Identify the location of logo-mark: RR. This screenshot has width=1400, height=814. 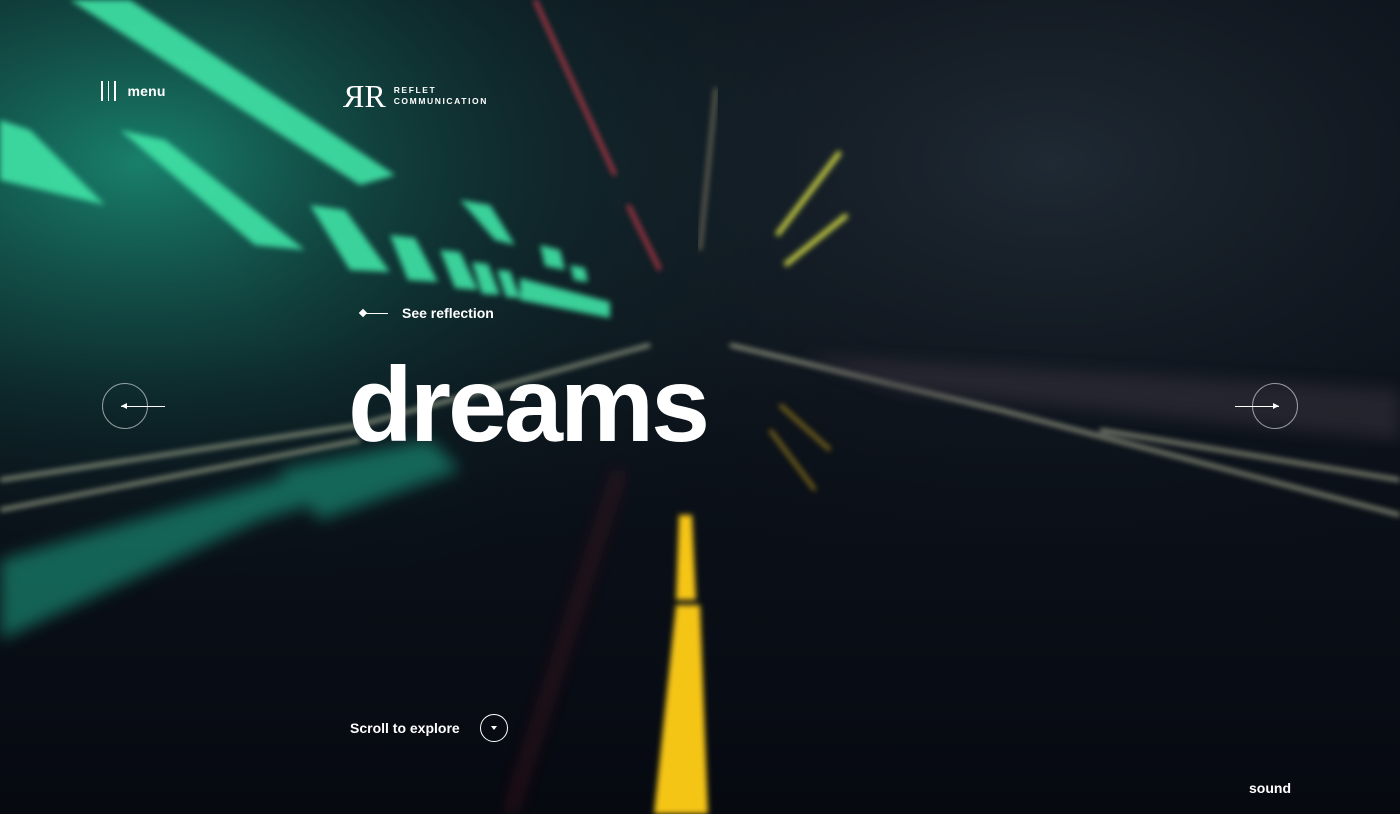
(367, 96).